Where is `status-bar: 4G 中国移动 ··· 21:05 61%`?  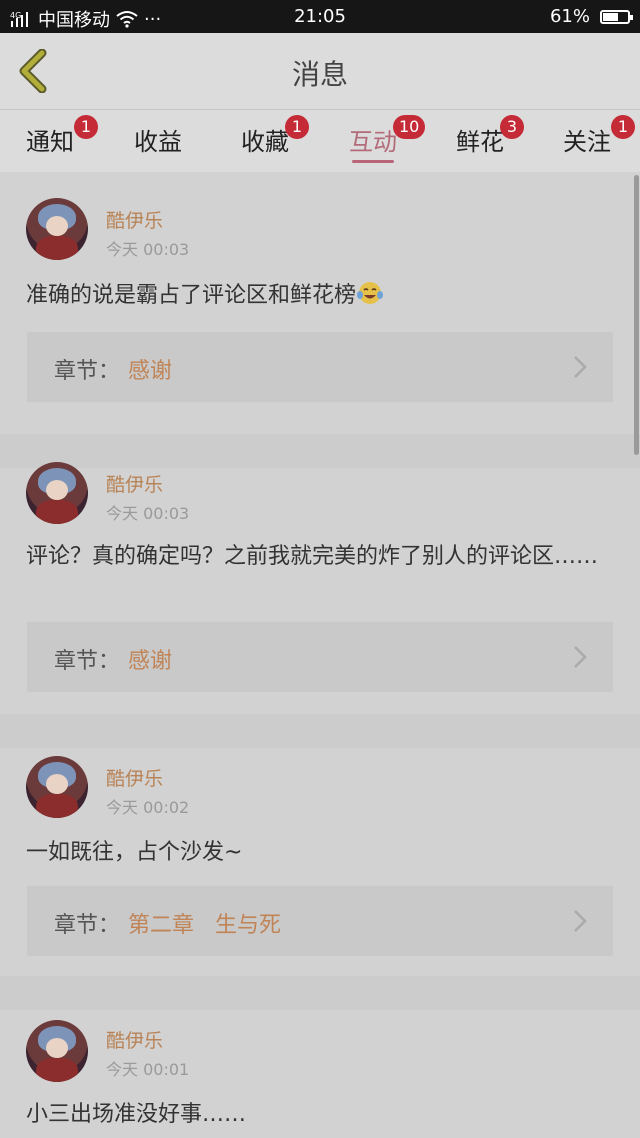 status-bar: 4G 中国移动 ··· 21:05 61% is located at coordinates (320, 16).